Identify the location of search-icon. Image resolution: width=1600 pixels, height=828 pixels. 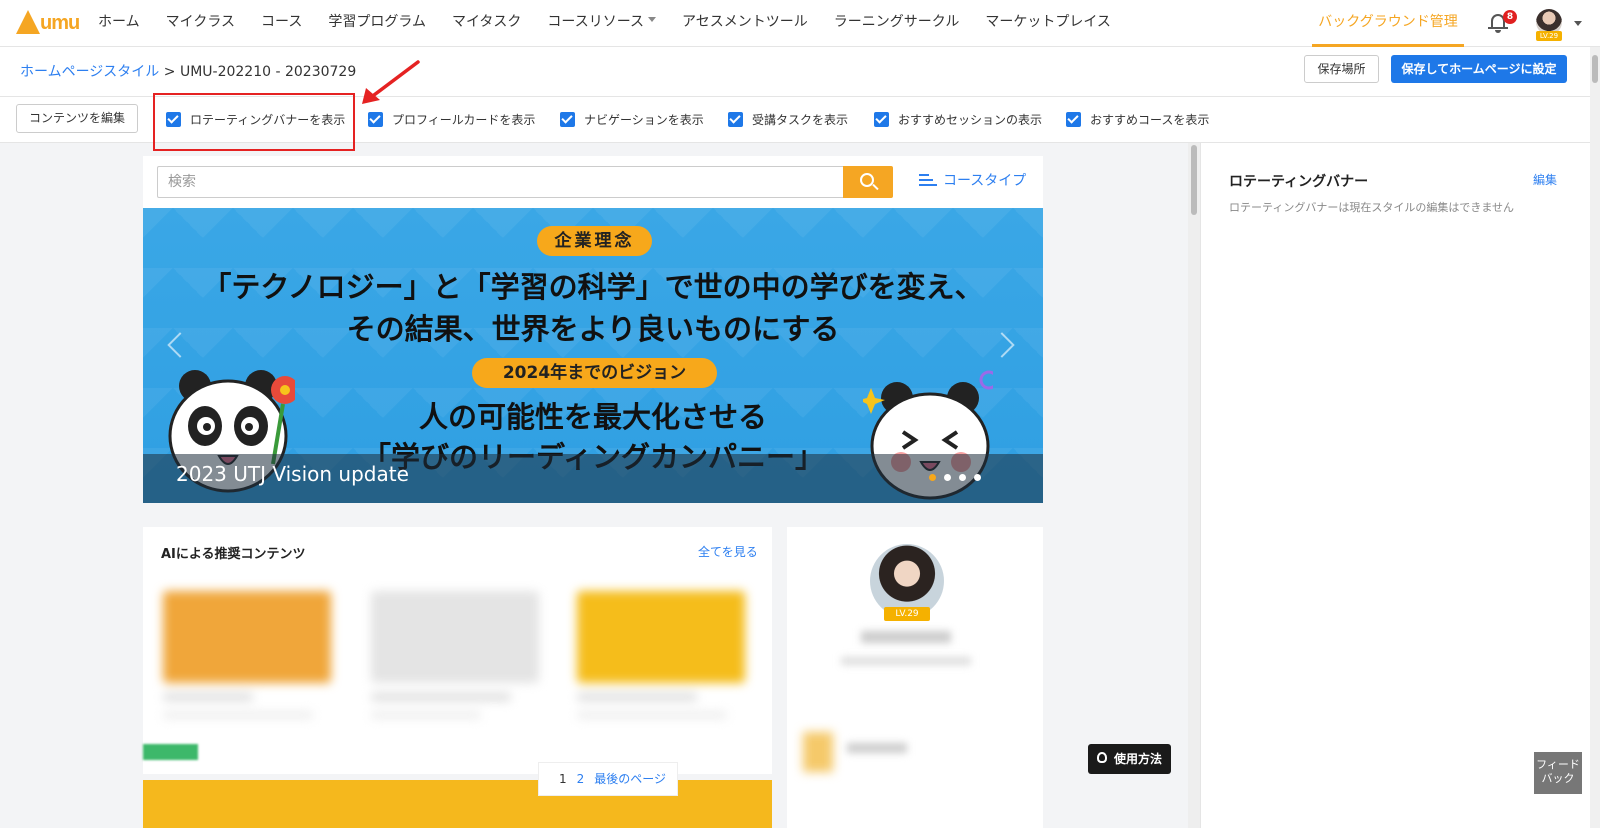
(867, 180).